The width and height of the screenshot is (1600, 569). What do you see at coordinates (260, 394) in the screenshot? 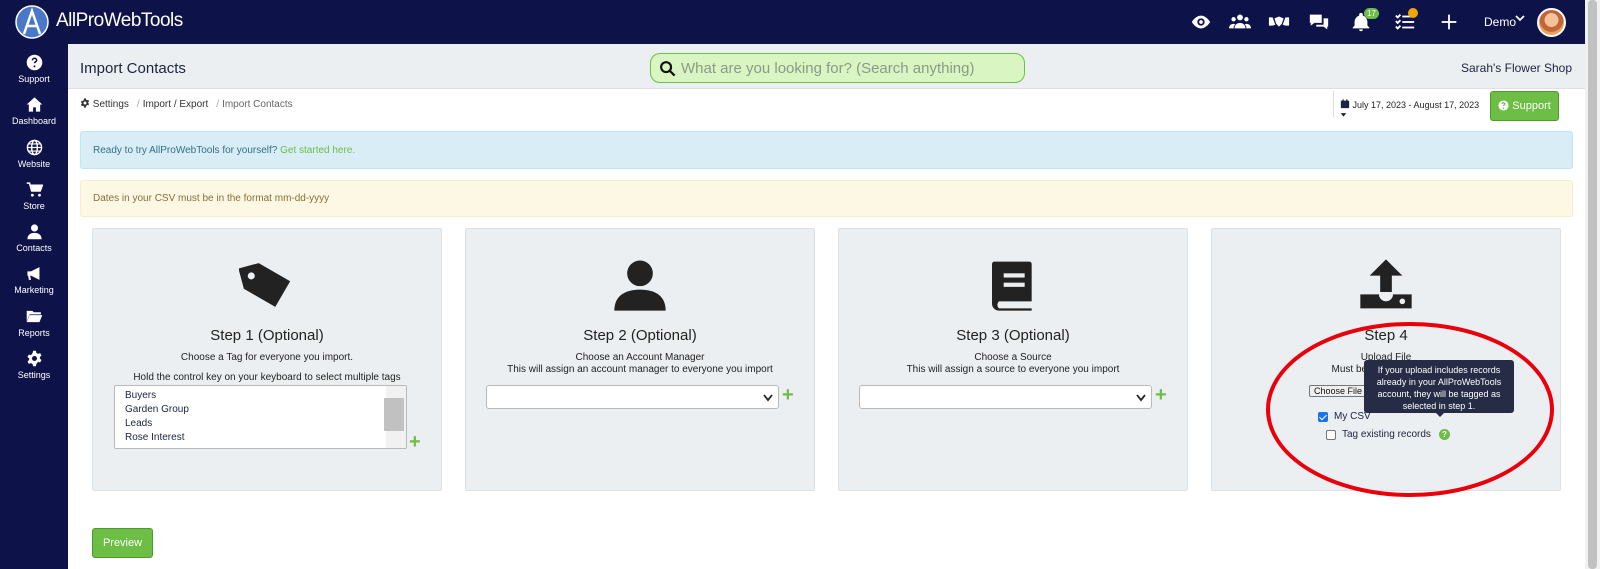
I see `tag-option: Buyers` at bounding box center [260, 394].